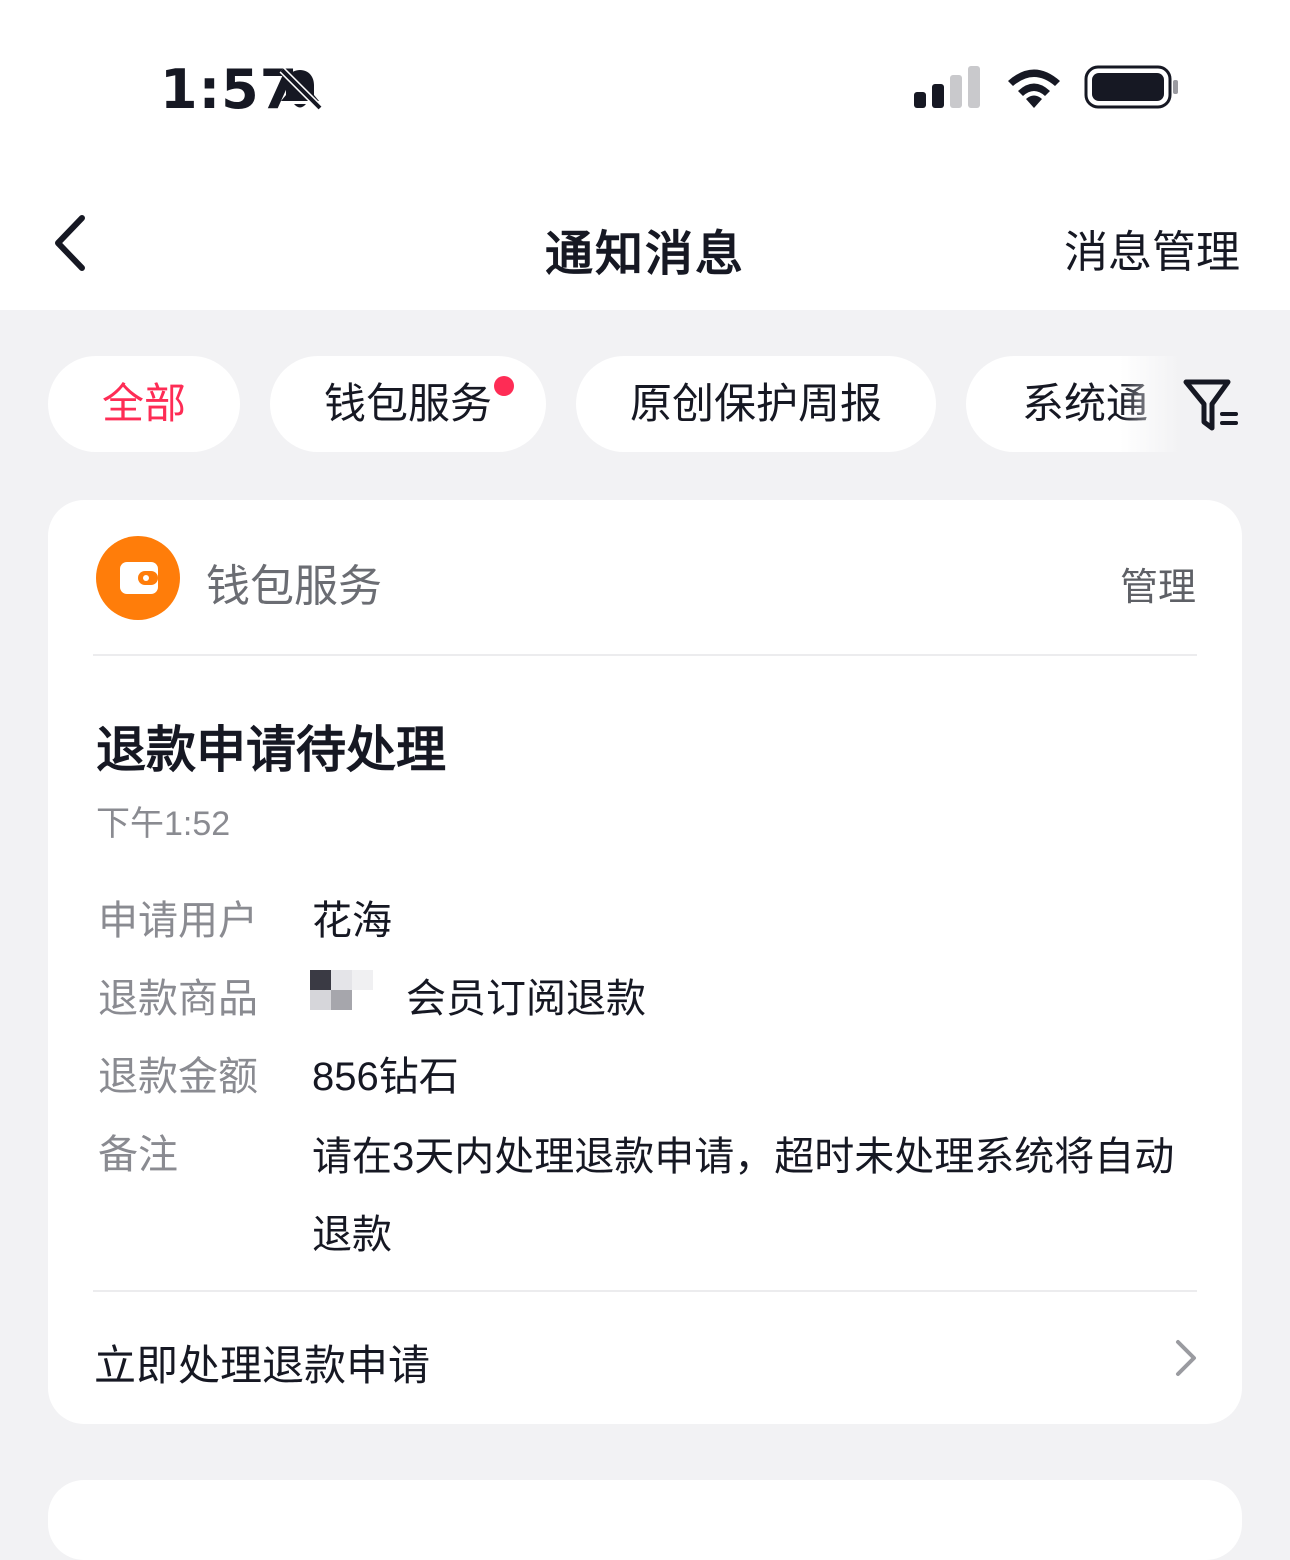 This screenshot has height=1560, width=1290. Describe the element at coordinates (645, 1359) in the screenshot. I see `process-refund-link: 立即处理退款申请` at that location.